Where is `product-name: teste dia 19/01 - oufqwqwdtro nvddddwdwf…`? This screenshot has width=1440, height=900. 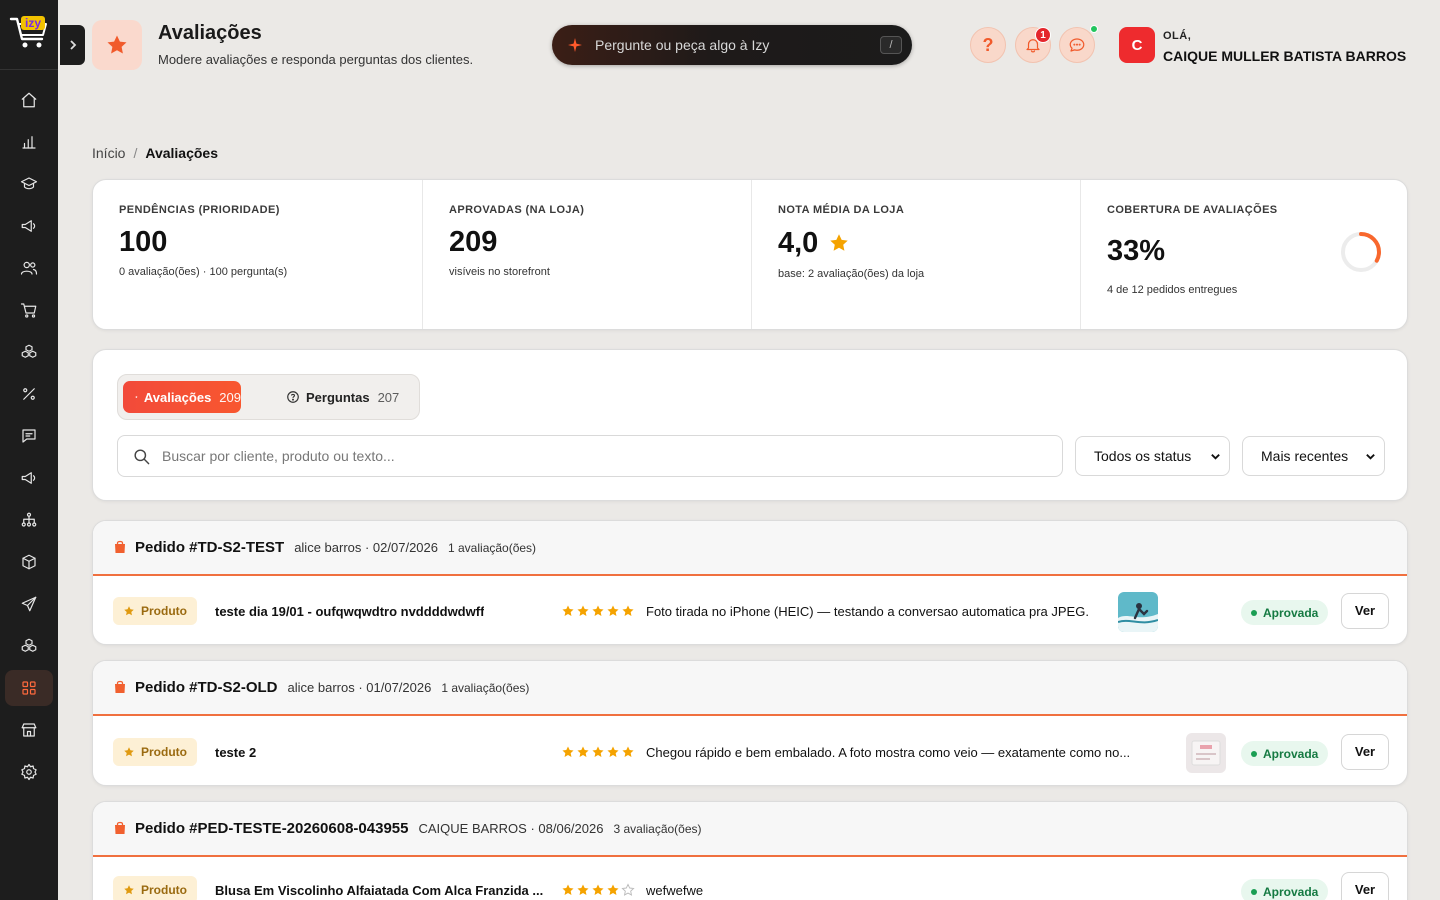 product-name: teste dia 19/01 - oufqwqwdtro nvddddwdwf… is located at coordinates (350, 611).